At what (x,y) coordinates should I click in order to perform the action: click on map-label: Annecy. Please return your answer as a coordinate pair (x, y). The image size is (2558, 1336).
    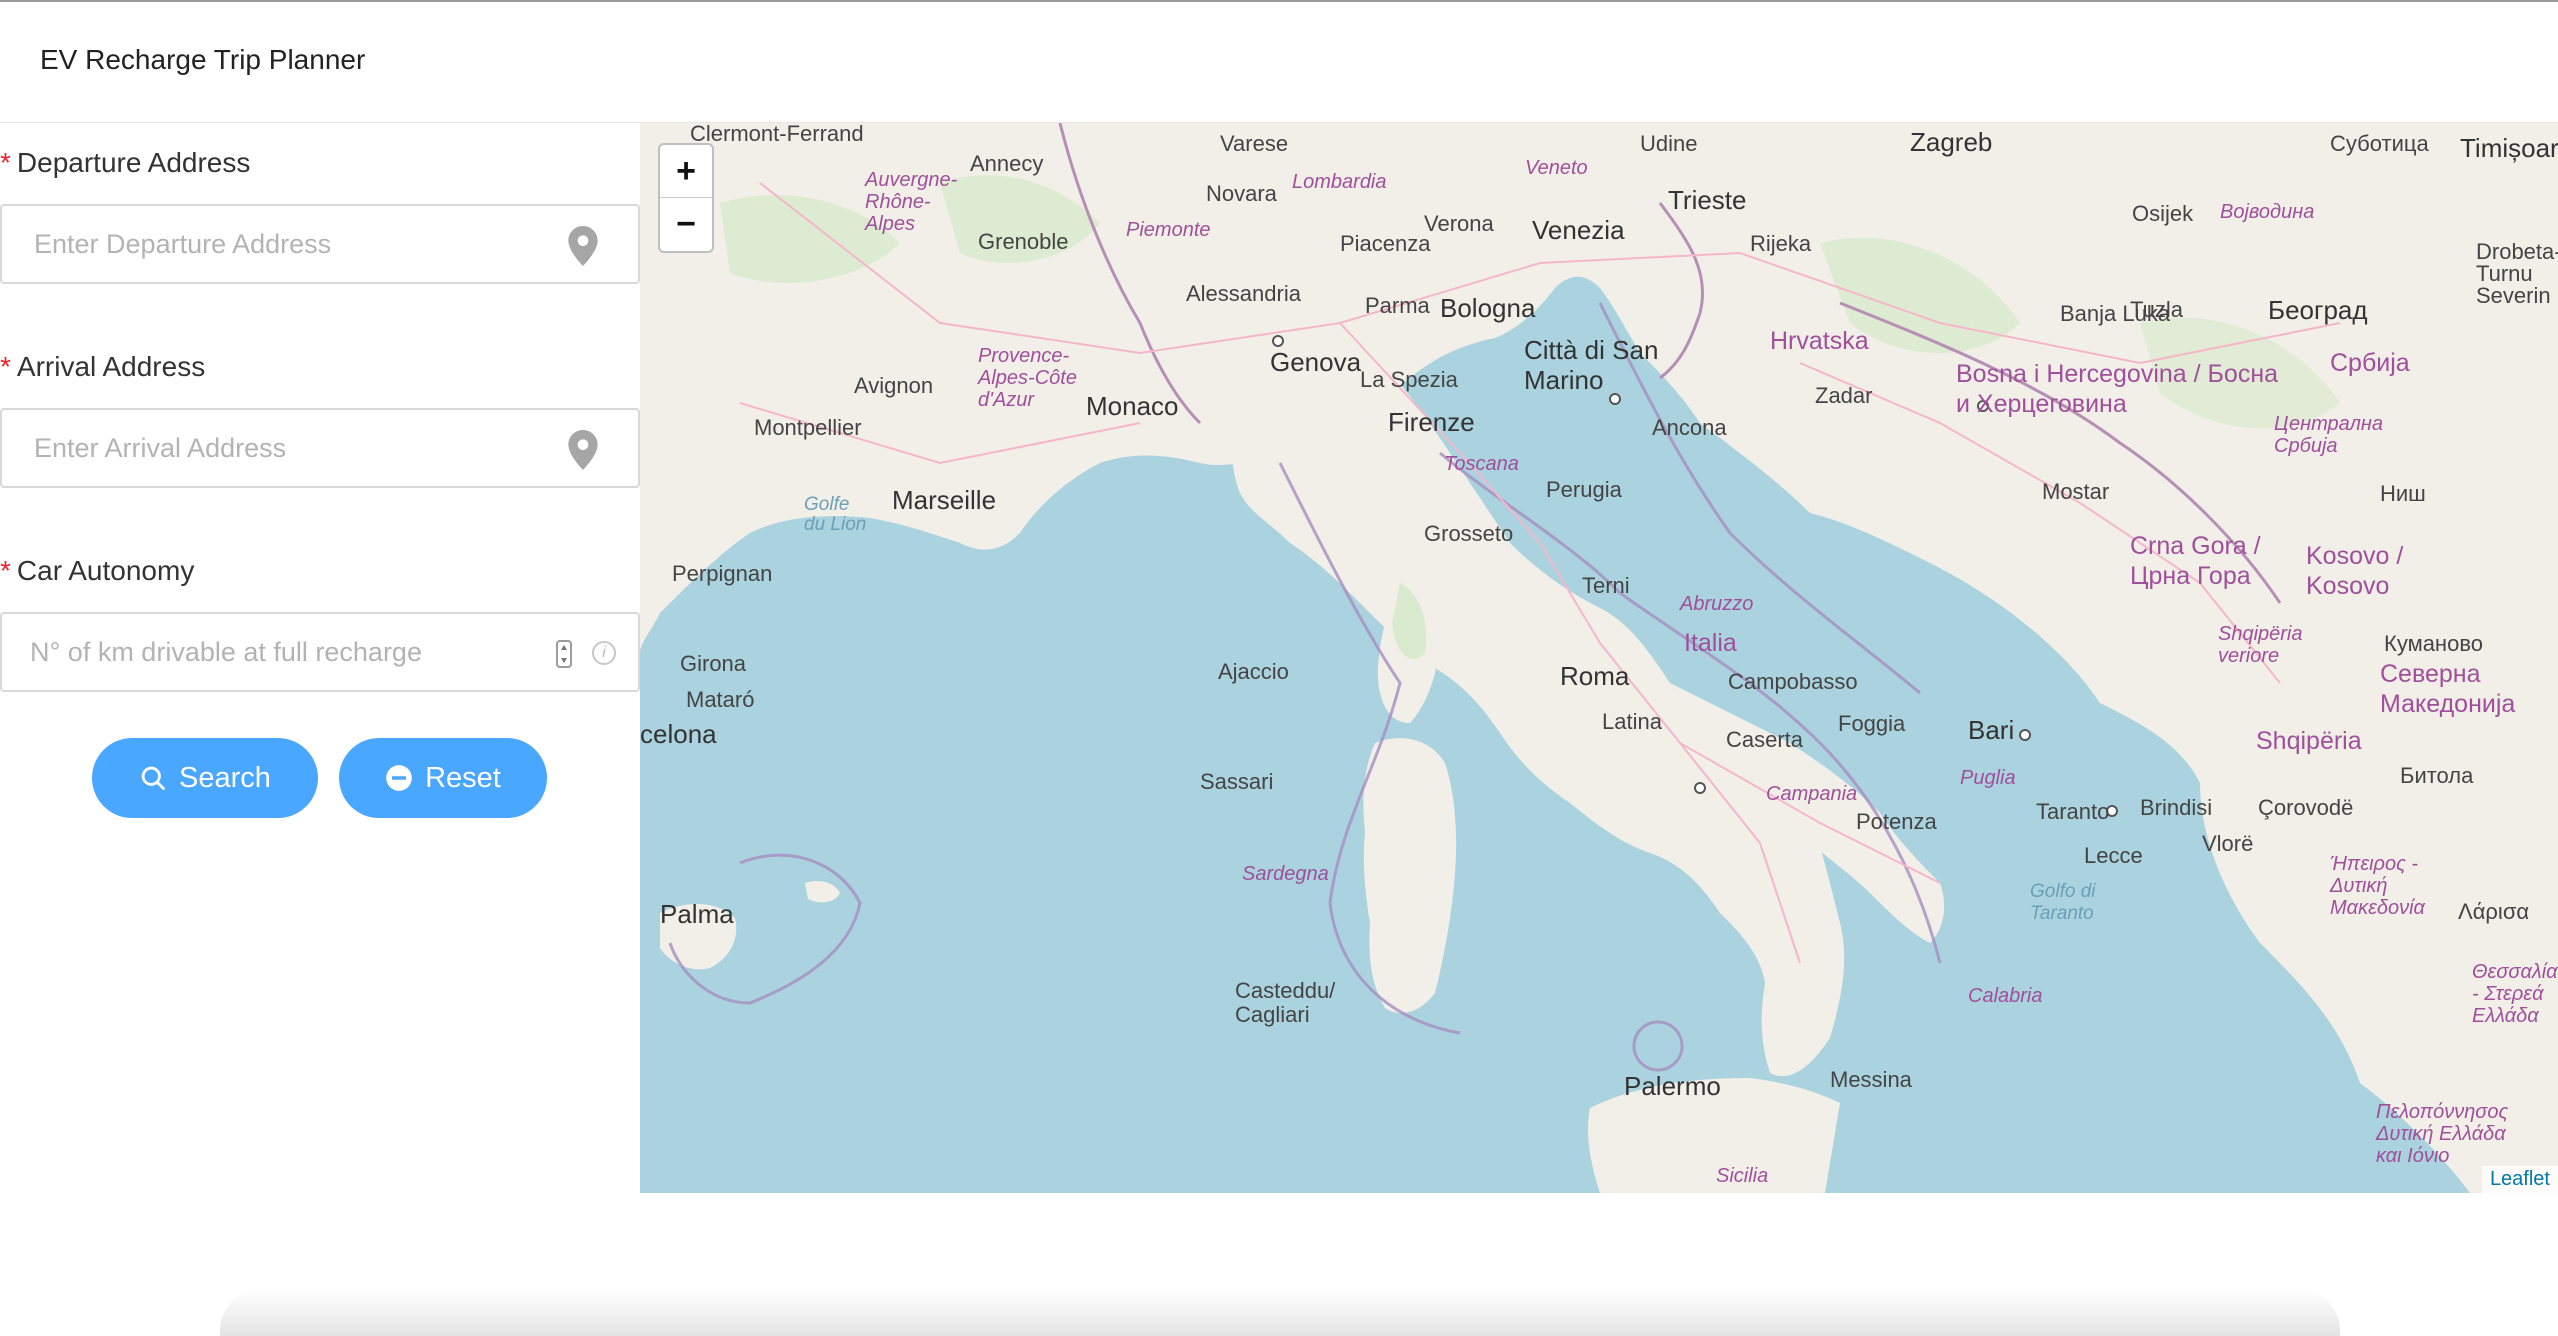
    Looking at the image, I should click on (1007, 163).